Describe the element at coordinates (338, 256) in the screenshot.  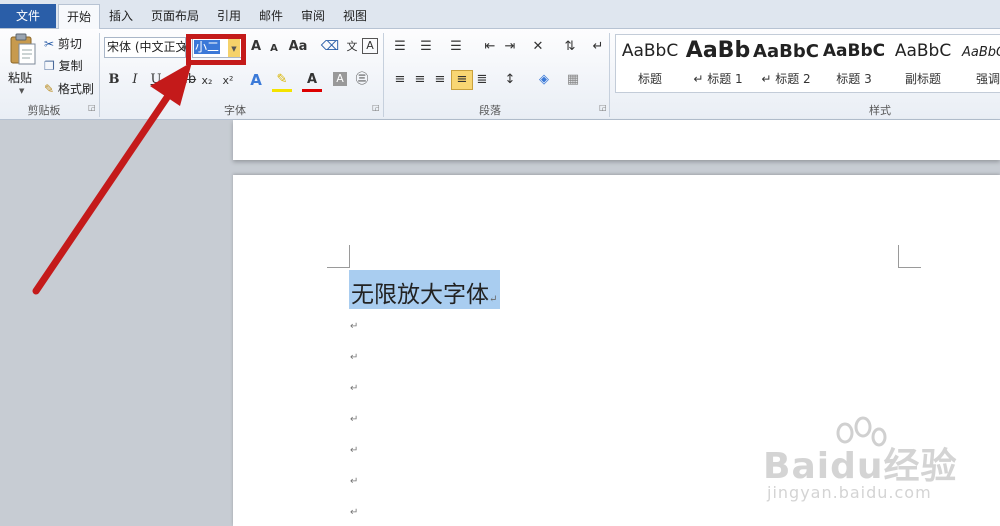
I see `crop-mark-left` at that location.